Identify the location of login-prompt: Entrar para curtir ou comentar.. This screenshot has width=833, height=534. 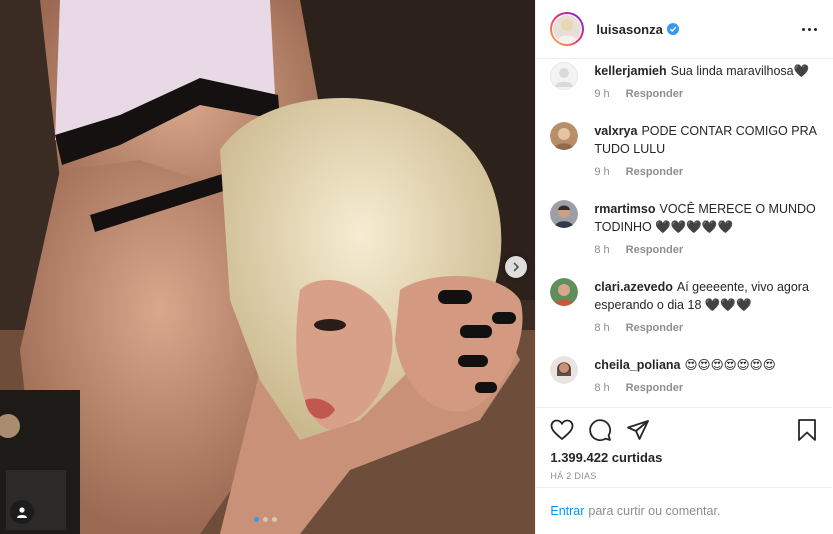
(684, 510).